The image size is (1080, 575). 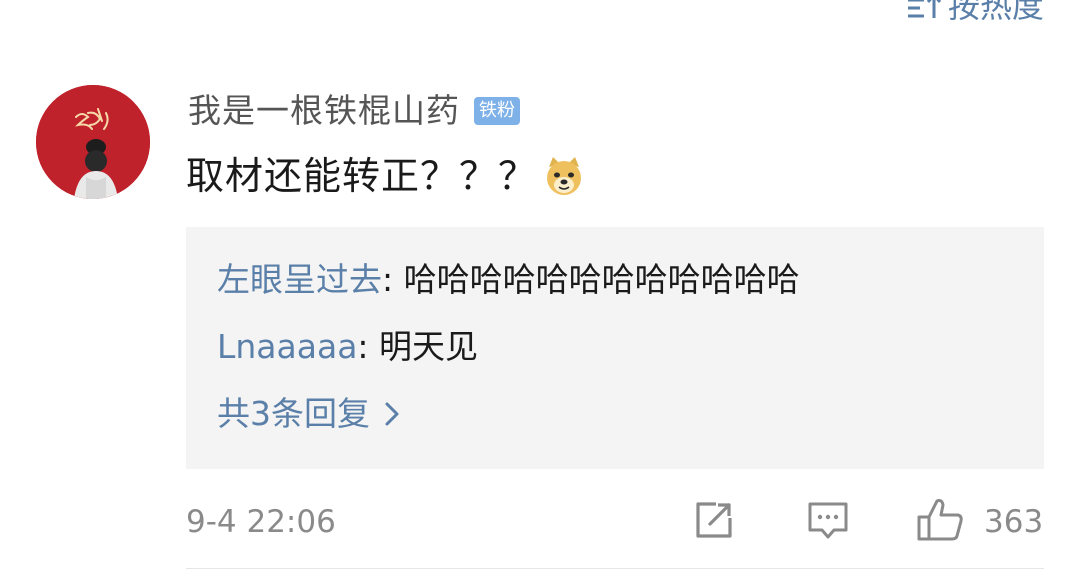 I want to click on avatar, so click(x=93, y=142).